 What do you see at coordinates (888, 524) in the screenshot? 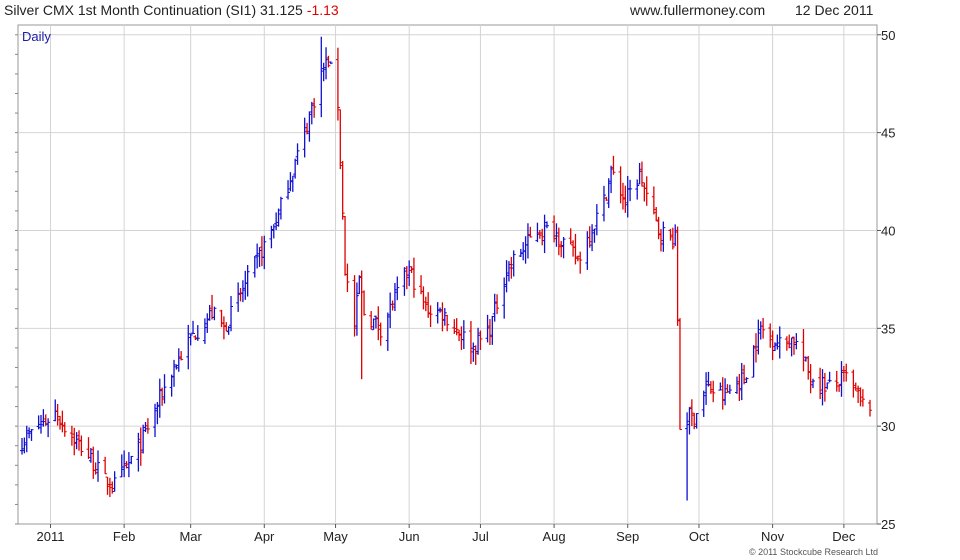
I see `y-tick-label: 25` at bounding box center [888, 524].